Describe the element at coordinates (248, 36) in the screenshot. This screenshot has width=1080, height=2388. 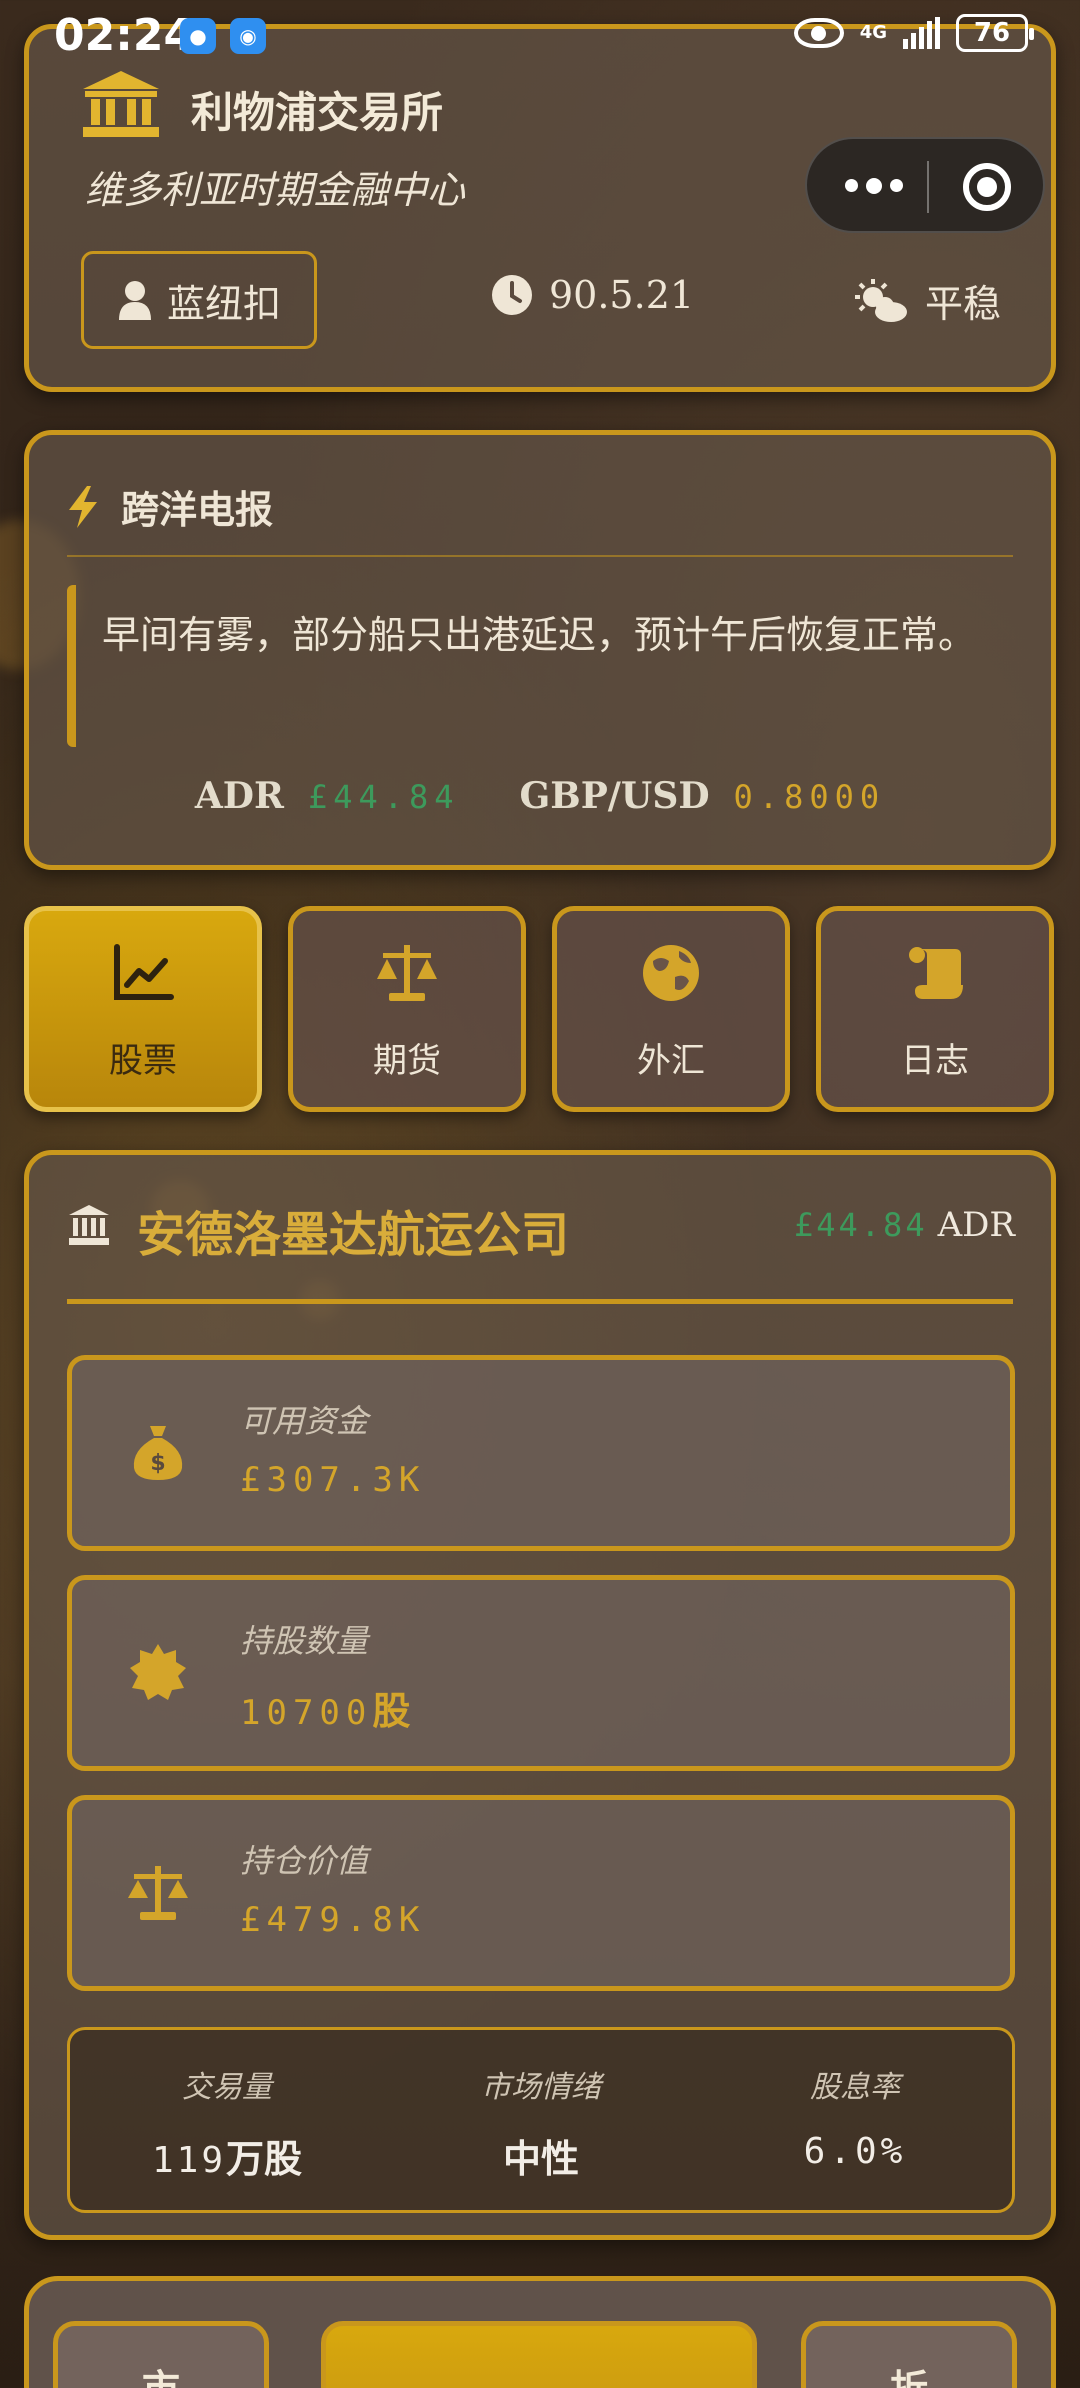
I see `assist-app-icon: ◉` at that location.